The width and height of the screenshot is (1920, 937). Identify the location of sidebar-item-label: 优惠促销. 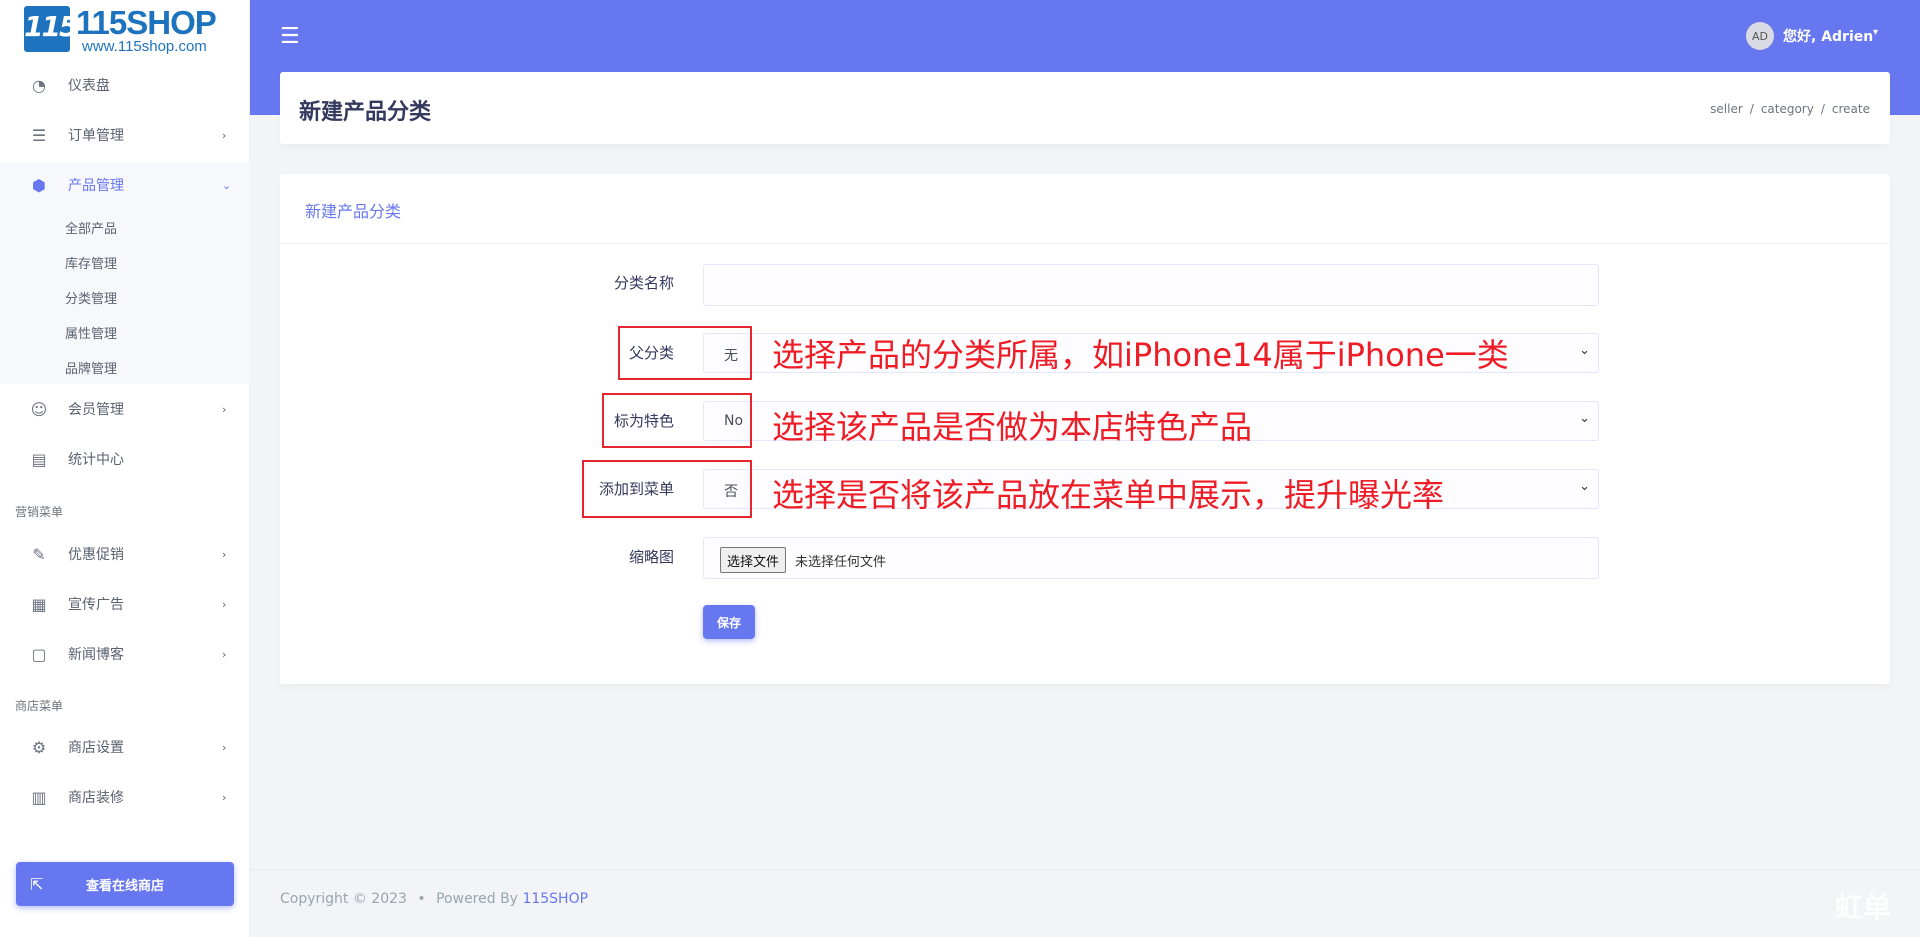
(96, 555).